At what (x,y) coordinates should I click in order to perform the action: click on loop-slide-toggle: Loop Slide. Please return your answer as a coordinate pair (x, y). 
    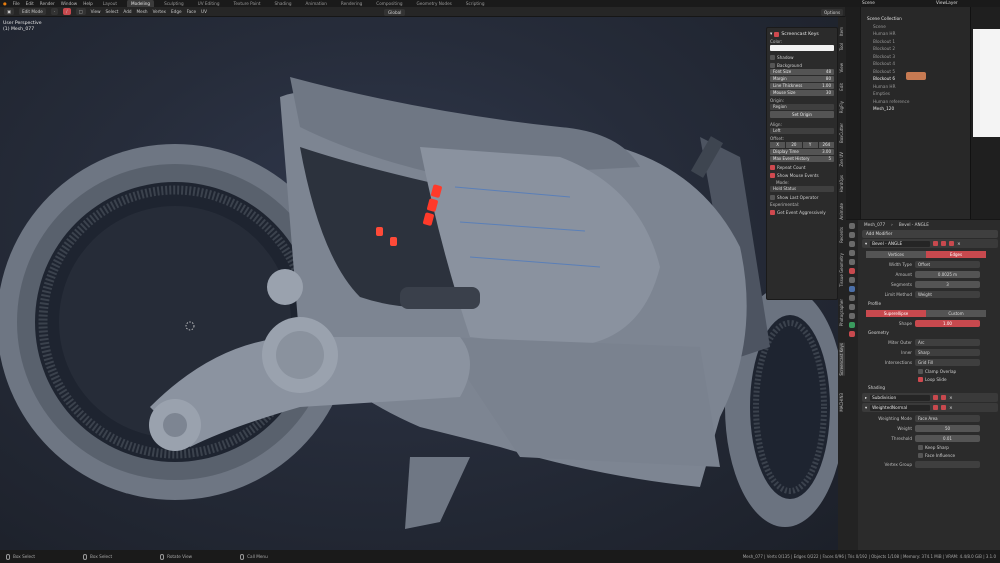
    Looking at the image, I should click on (959, 379).